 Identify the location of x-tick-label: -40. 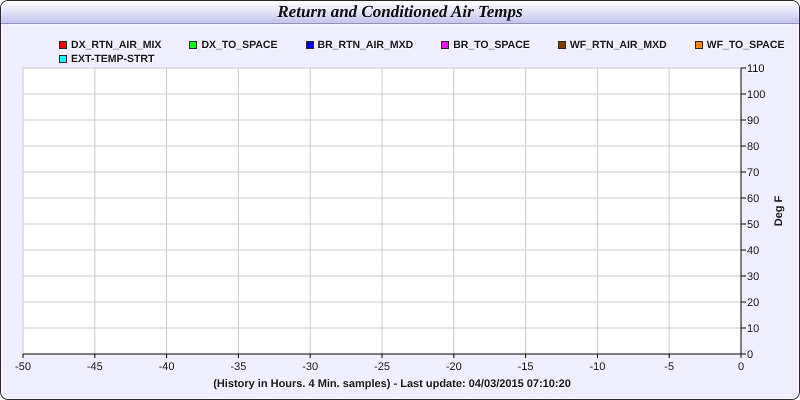
(166, 367).